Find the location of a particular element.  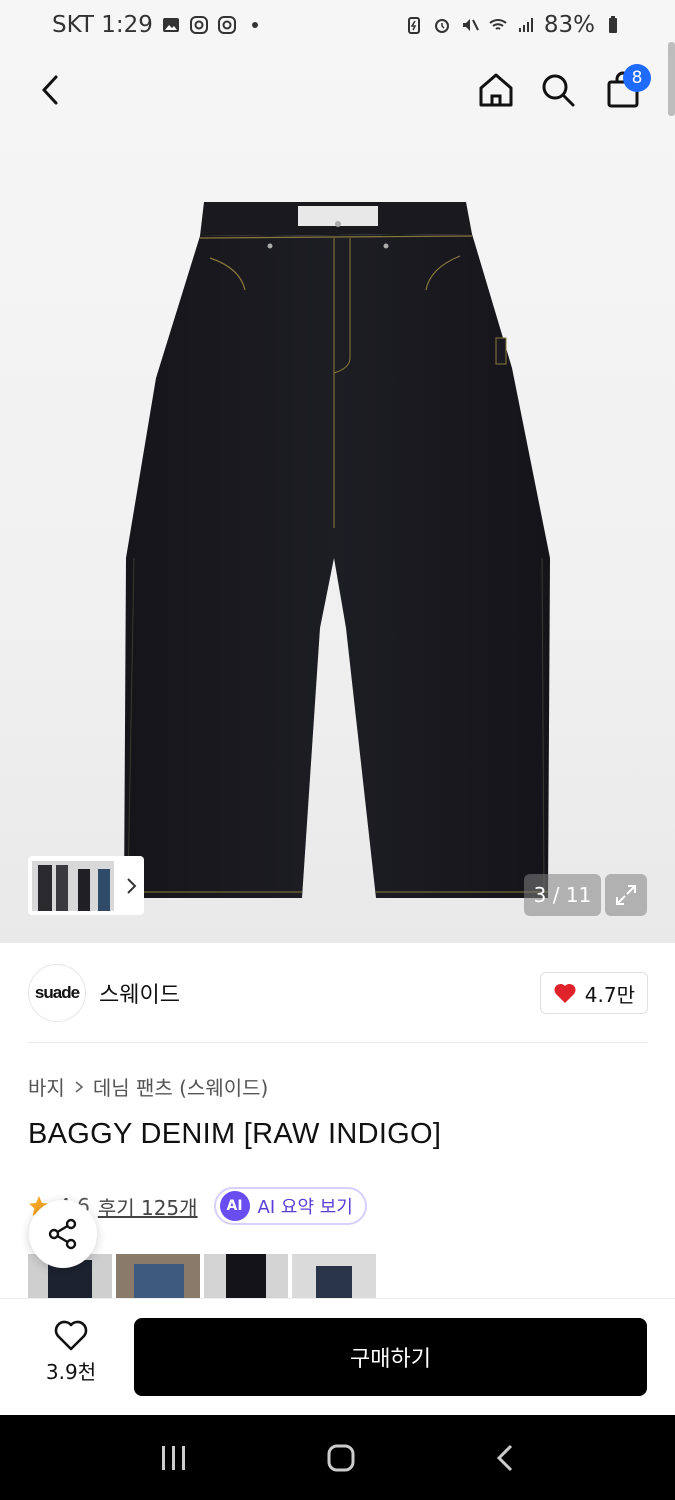

home-button is located at coordinates (496, 90).